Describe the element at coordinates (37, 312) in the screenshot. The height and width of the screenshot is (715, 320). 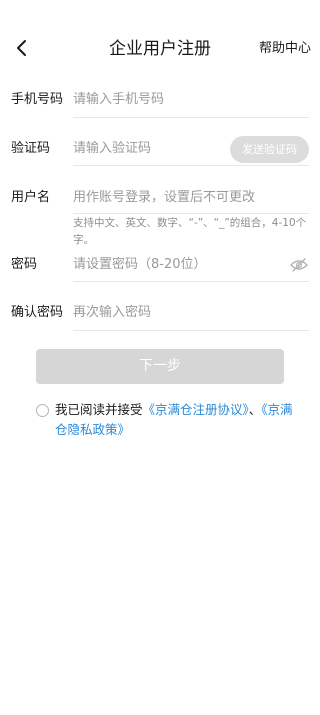
I see `confirm-password-label: 确认密码` at that location.